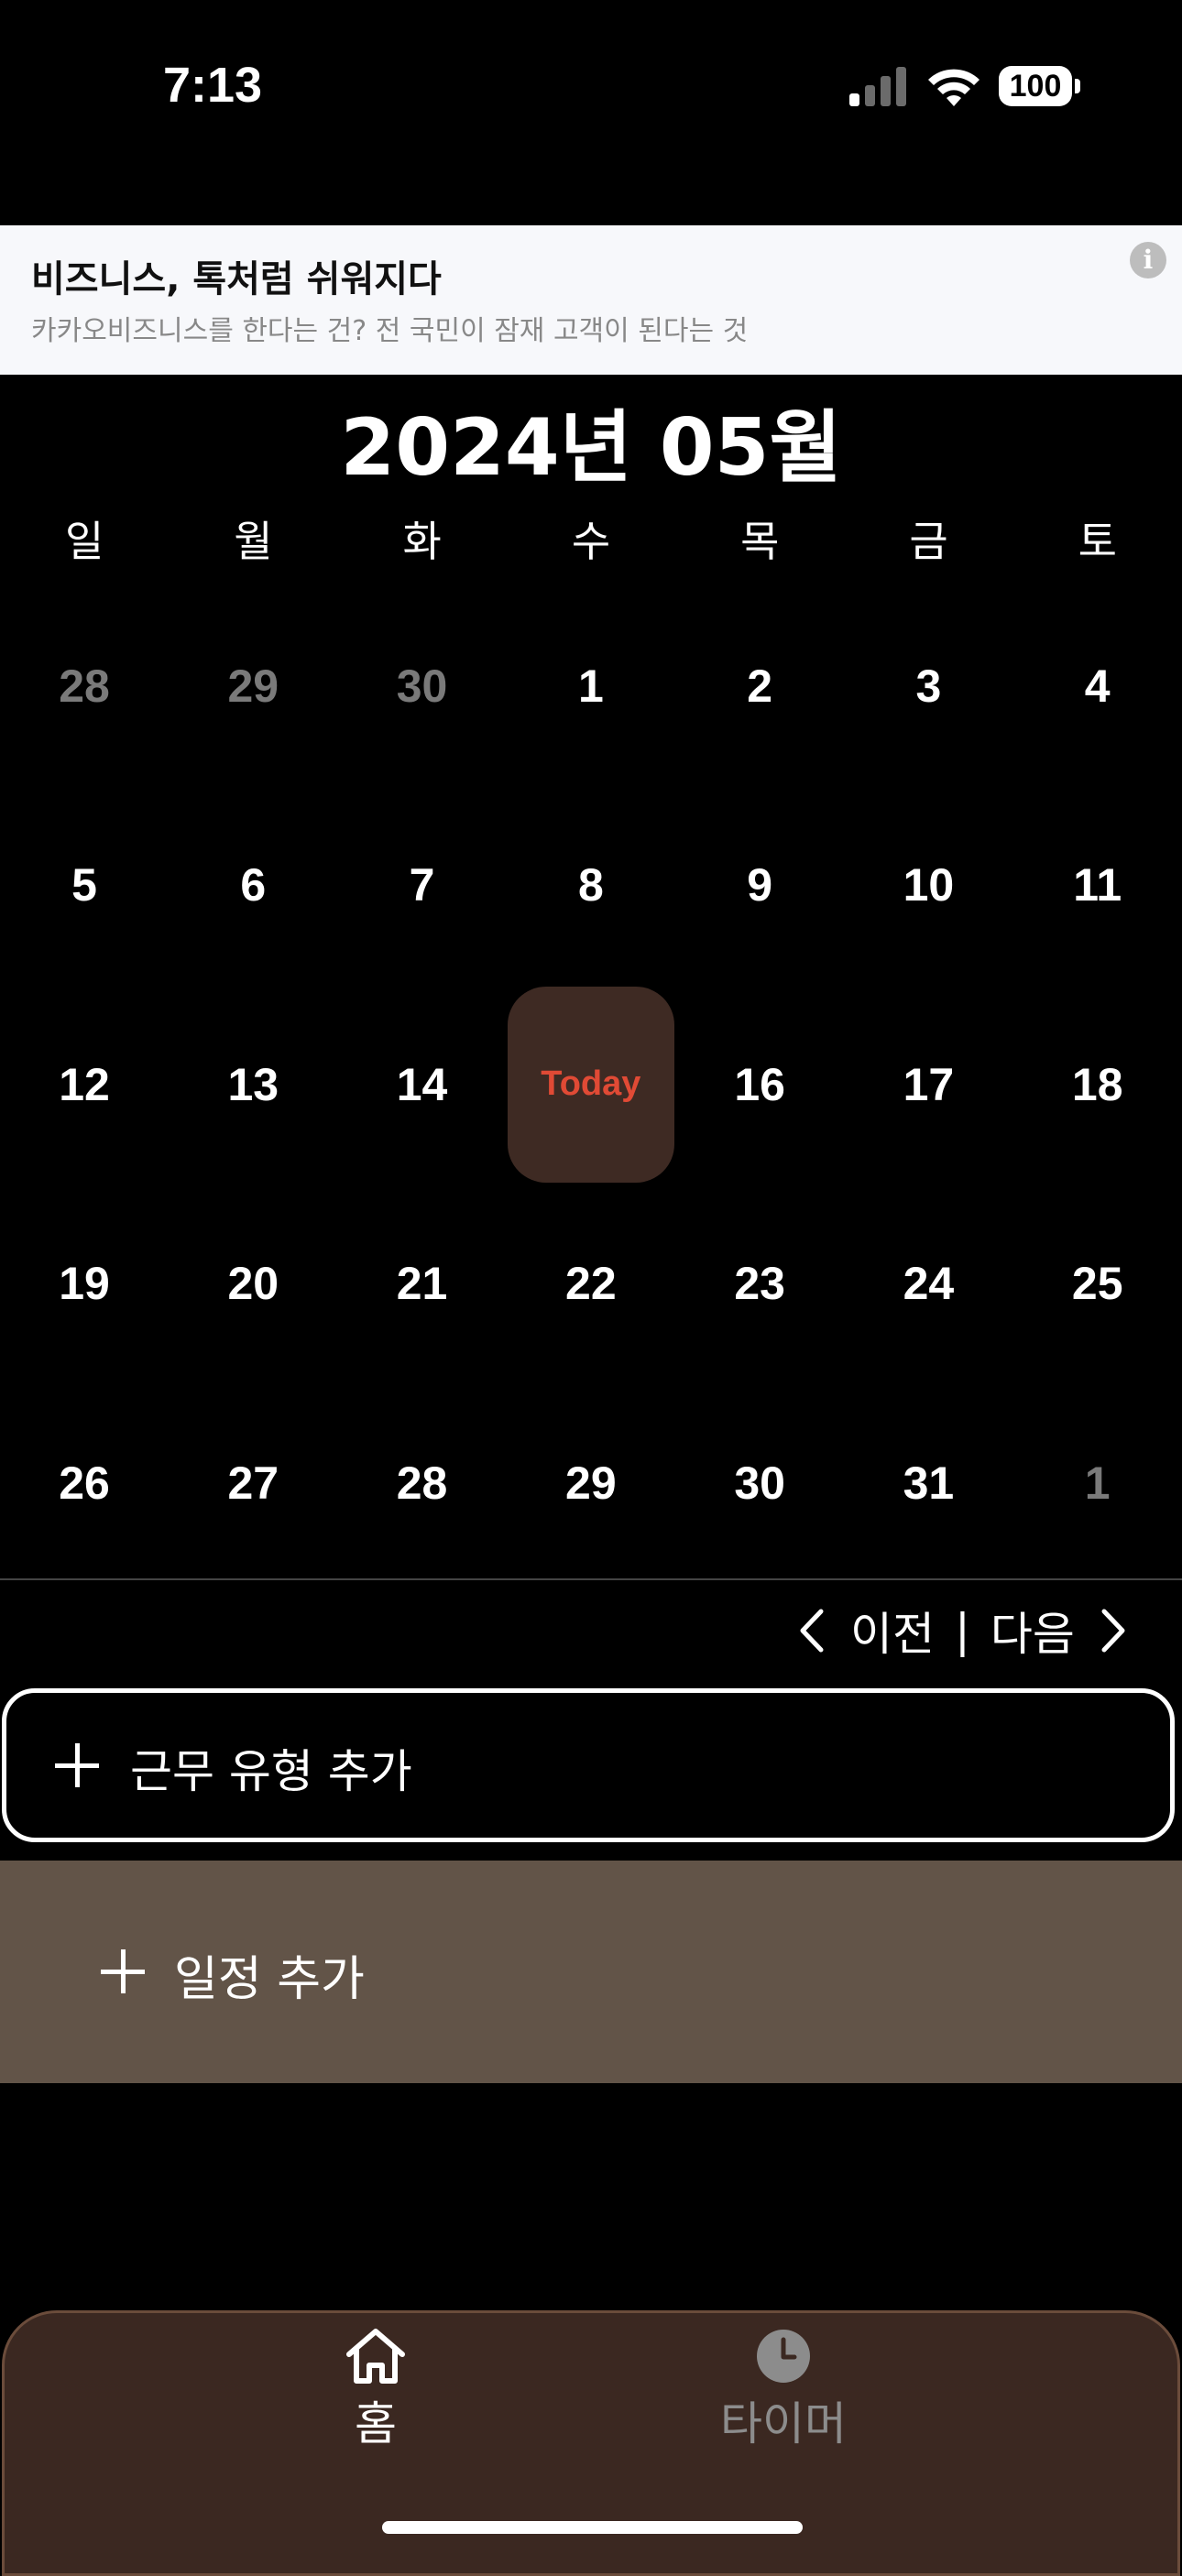 This screenshot has height=2576, width=1182. I want to click on clock-icon, so click(783, 2356).